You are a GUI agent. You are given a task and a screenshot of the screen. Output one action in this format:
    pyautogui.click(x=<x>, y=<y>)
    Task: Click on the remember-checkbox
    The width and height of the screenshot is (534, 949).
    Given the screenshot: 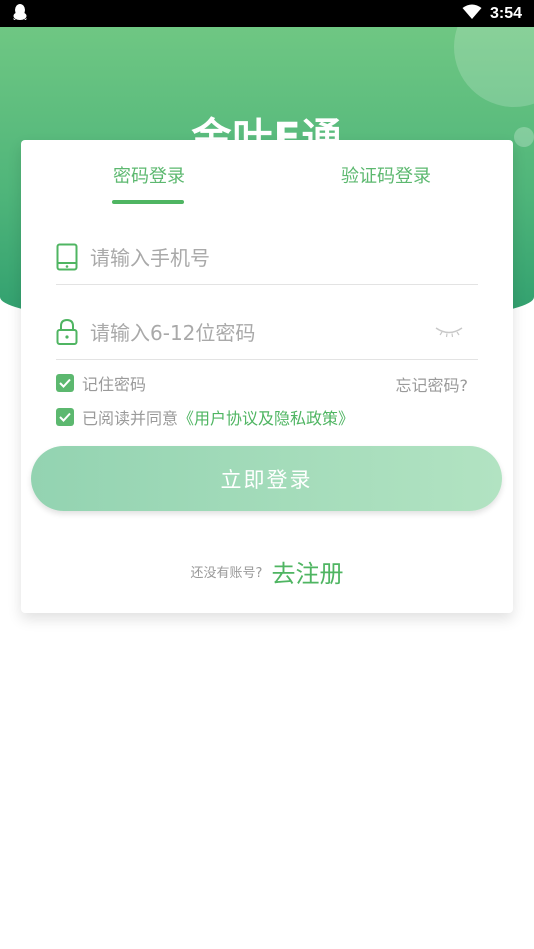 What is the action you would take?
    pyautogui.click(x=65, y=383)
    